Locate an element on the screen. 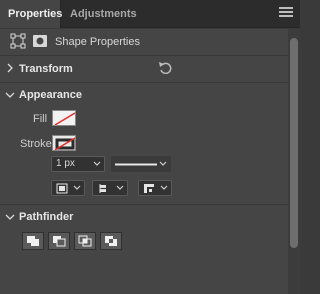 Image resolution: width=320 pixels, height=294 pixels. tab-adjustments: Adjustments is located at coordinates (103, 14).